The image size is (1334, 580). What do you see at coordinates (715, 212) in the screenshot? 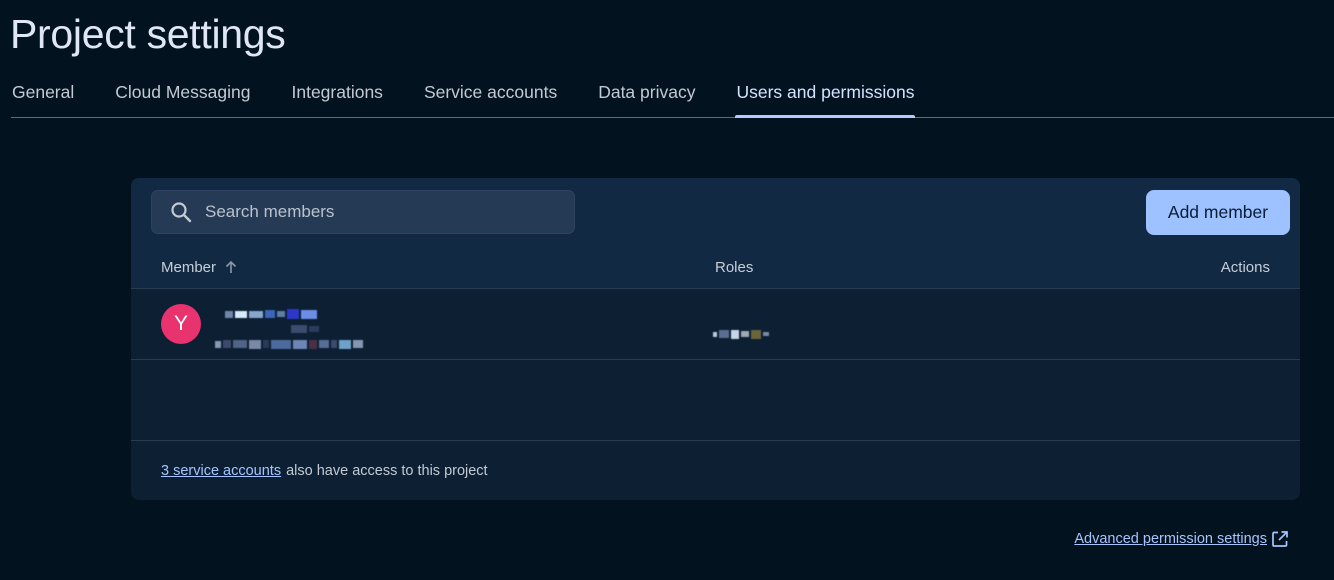
I see `members-toolbar: Add member` at bounding box center [715, 212].